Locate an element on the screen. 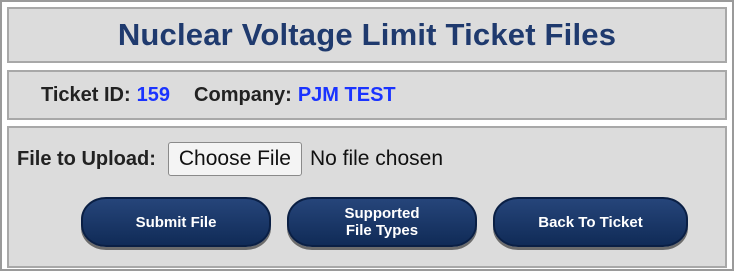 Image resolution: width=738 pixels, height=271 pixels. back-to-ticket-label: Back To Ticket is located at coordinates (590, 222).